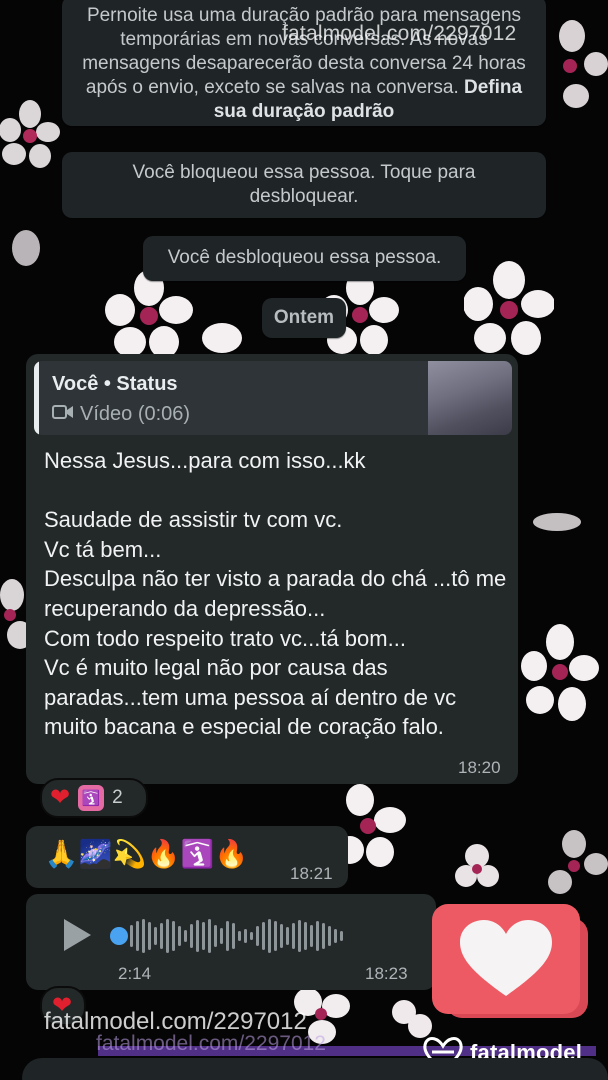 The image size is (608, 1080). I want to click on heart-icon: ❤, so click(60, 797).